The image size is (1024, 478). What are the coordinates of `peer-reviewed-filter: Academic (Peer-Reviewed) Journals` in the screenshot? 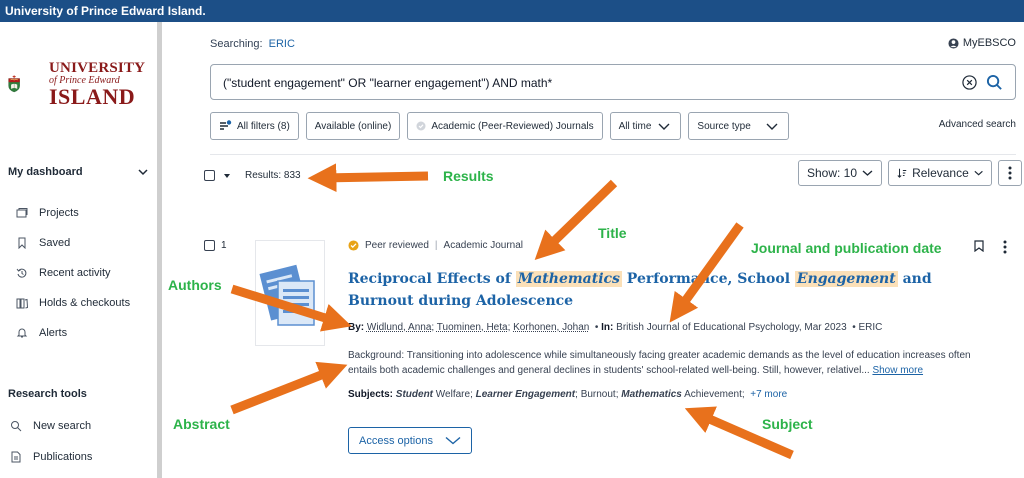 It's located at (505, 126).